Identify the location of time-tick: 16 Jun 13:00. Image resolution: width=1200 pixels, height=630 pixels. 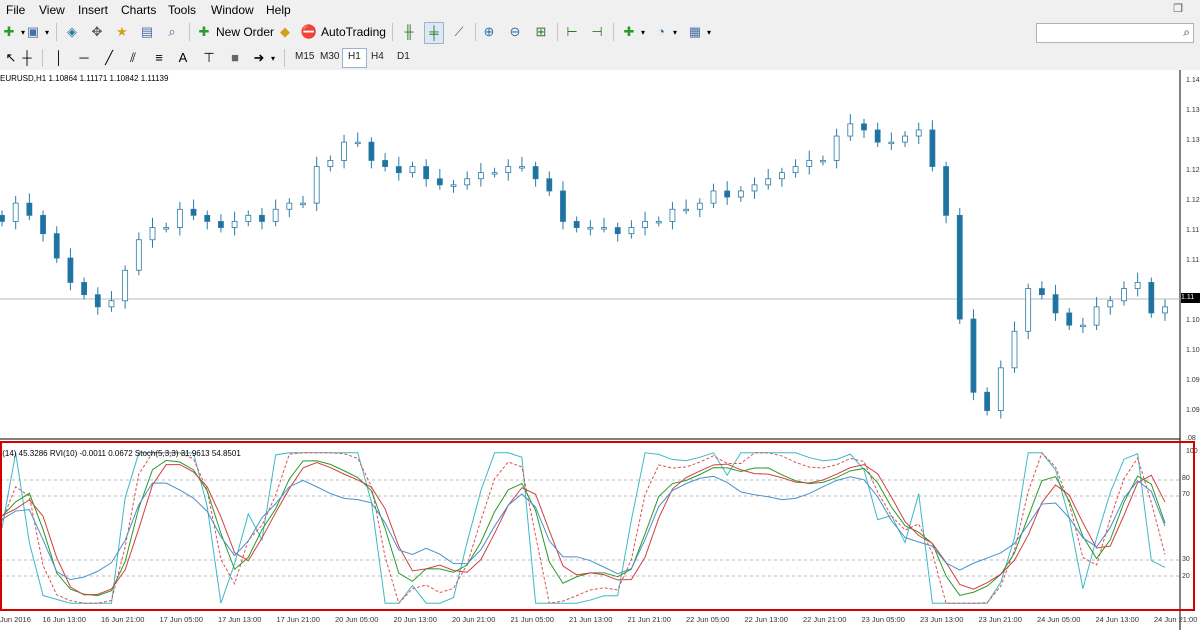
(64, 619).